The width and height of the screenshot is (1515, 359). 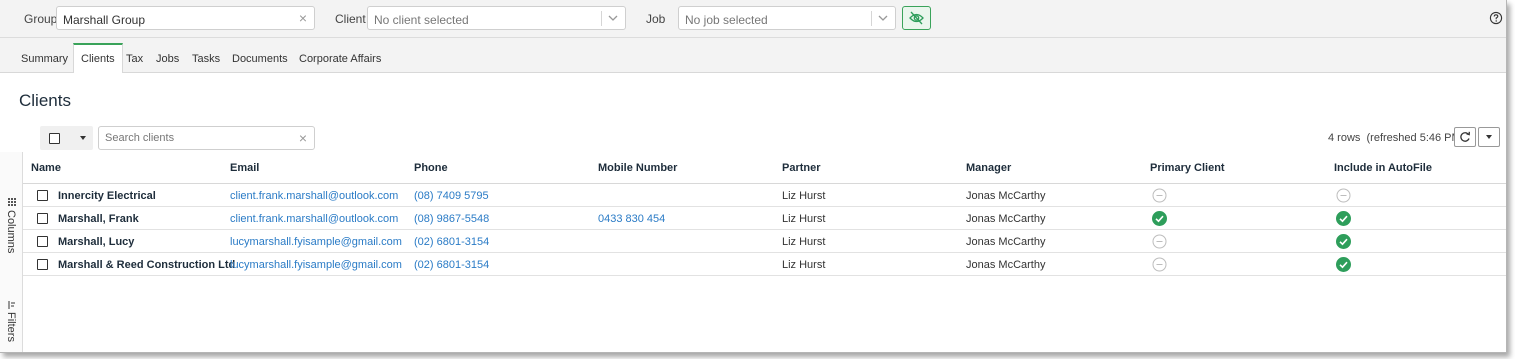 I want to click on tab-tasks: Tasks, so click(x=206, y=59).